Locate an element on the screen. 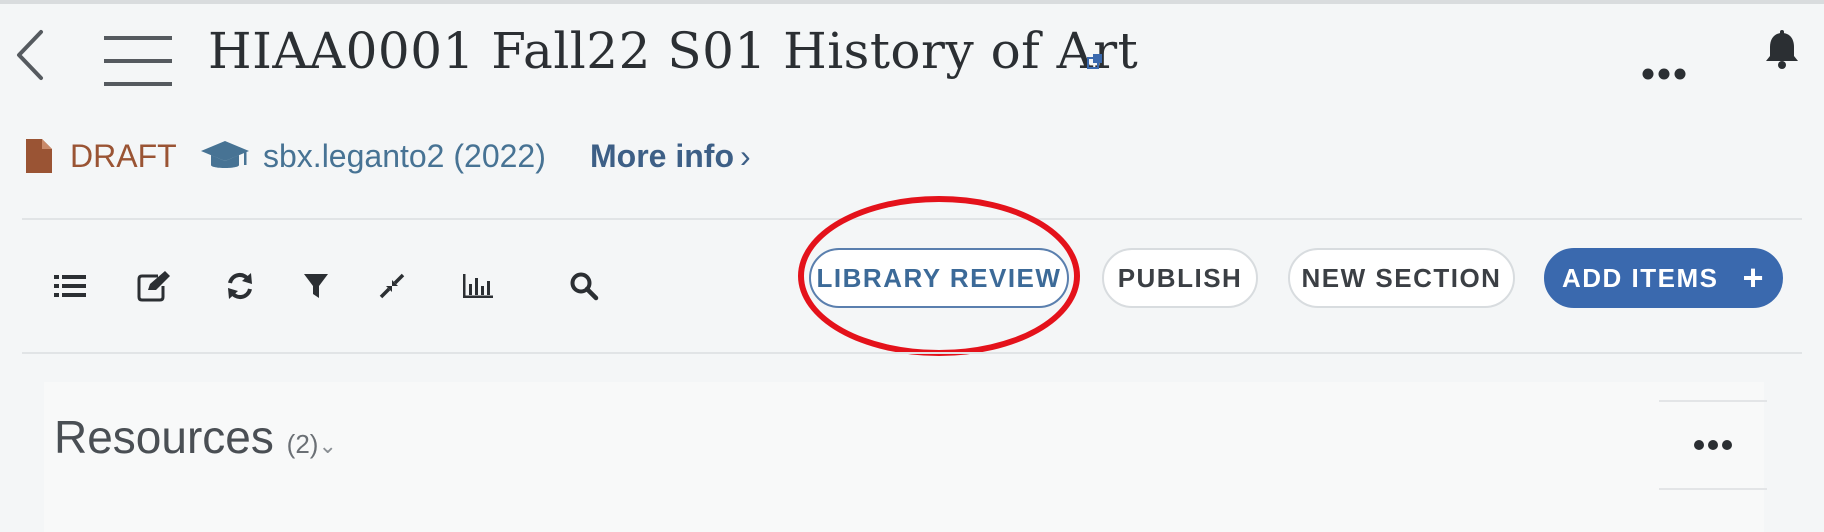 This screenshot has height=532, width=1824. section-header: Resources (2)⌄ is located at coordinates (195, 437).